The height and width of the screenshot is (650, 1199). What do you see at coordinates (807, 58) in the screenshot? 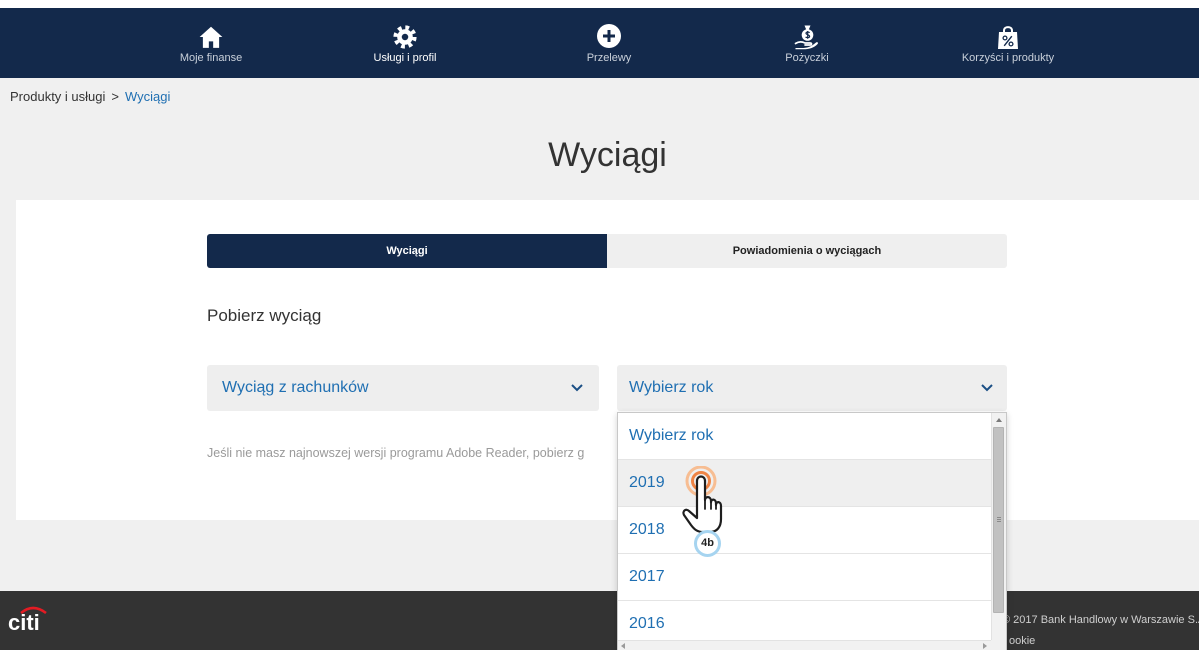
I see `nav-item-label: Pożyczki` at bounding box center [807, 58].